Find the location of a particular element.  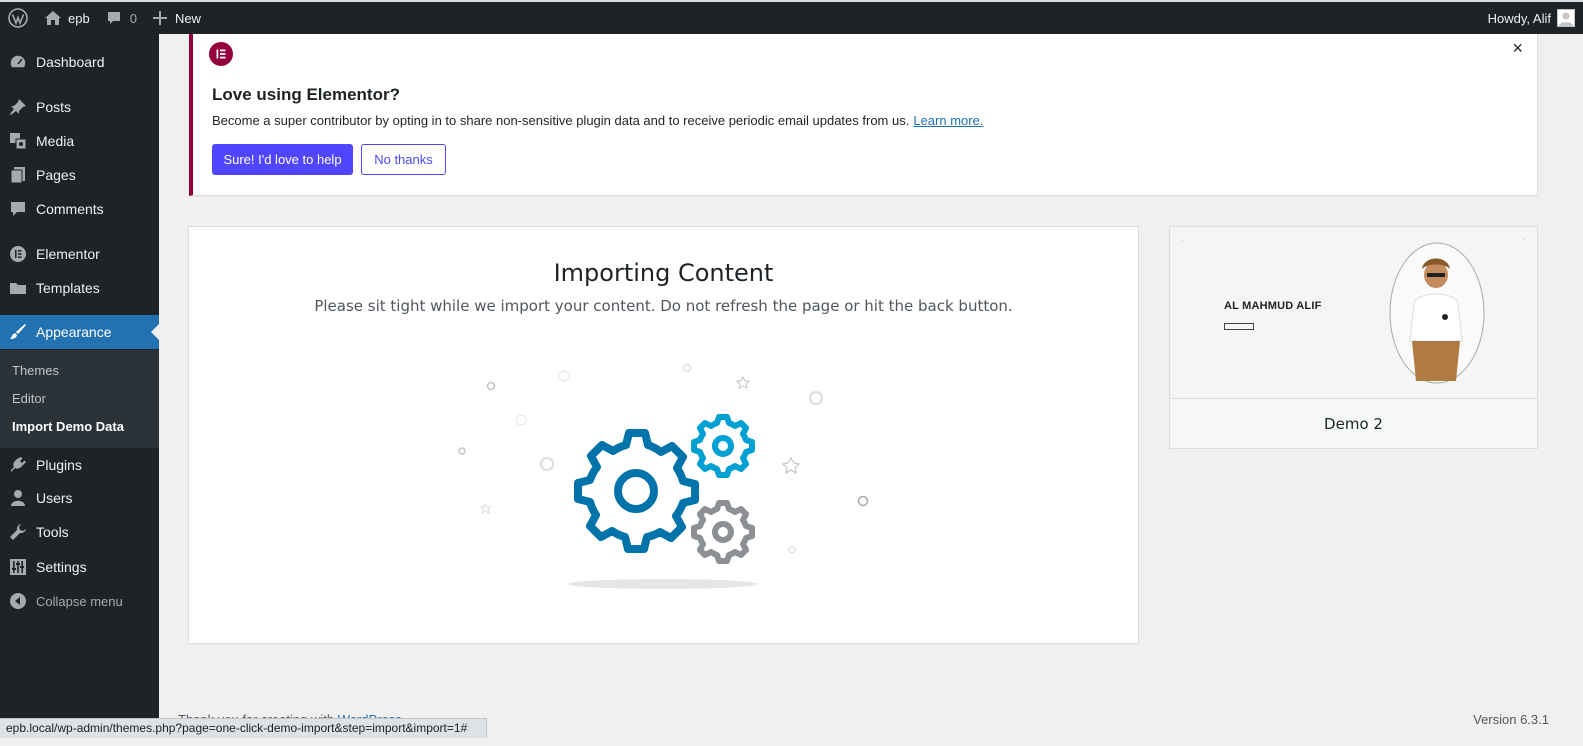

my-account: Howdy, Alif is located at coordinates (1531, 18).